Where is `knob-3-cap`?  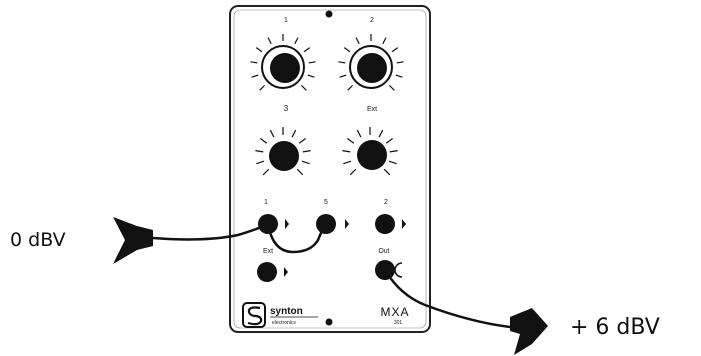 knob-3-cap is located at coordinates (284, 156).